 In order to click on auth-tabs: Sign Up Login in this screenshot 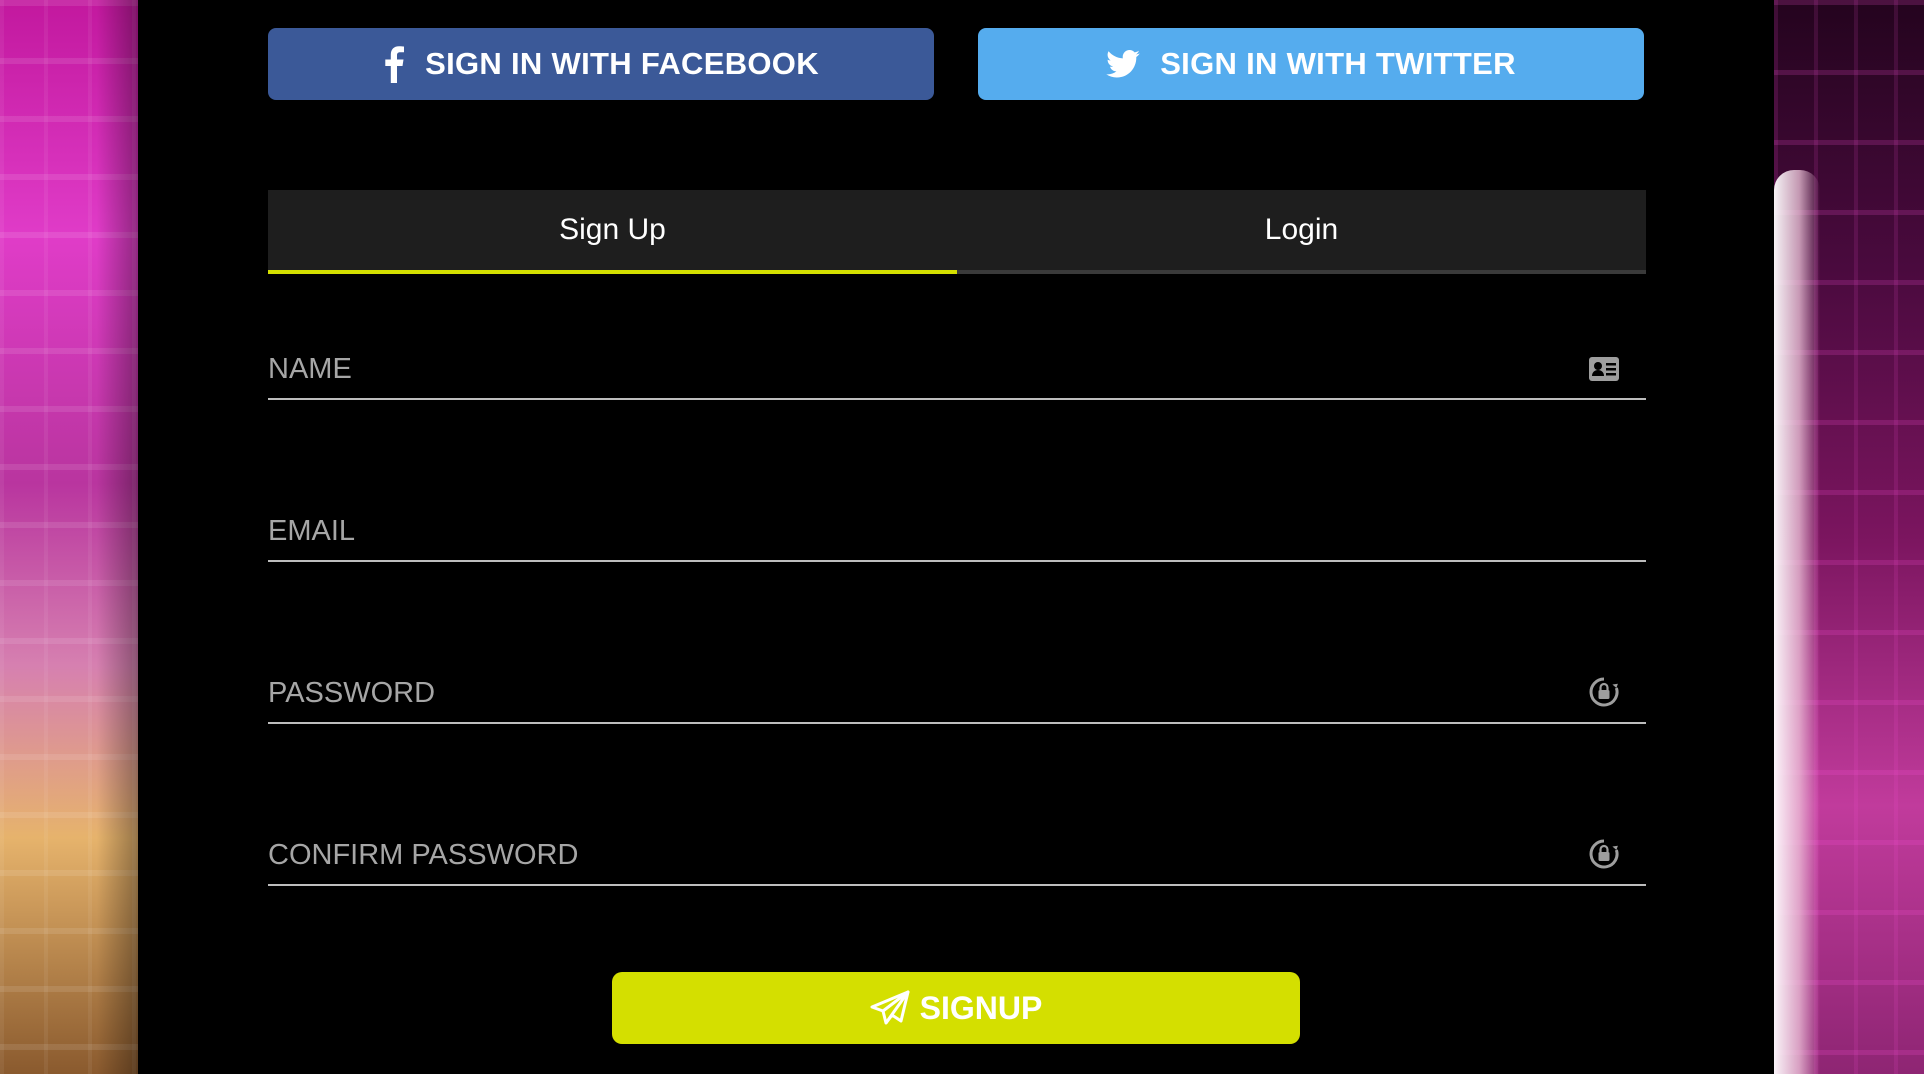, I will do `click(957, 232)`.